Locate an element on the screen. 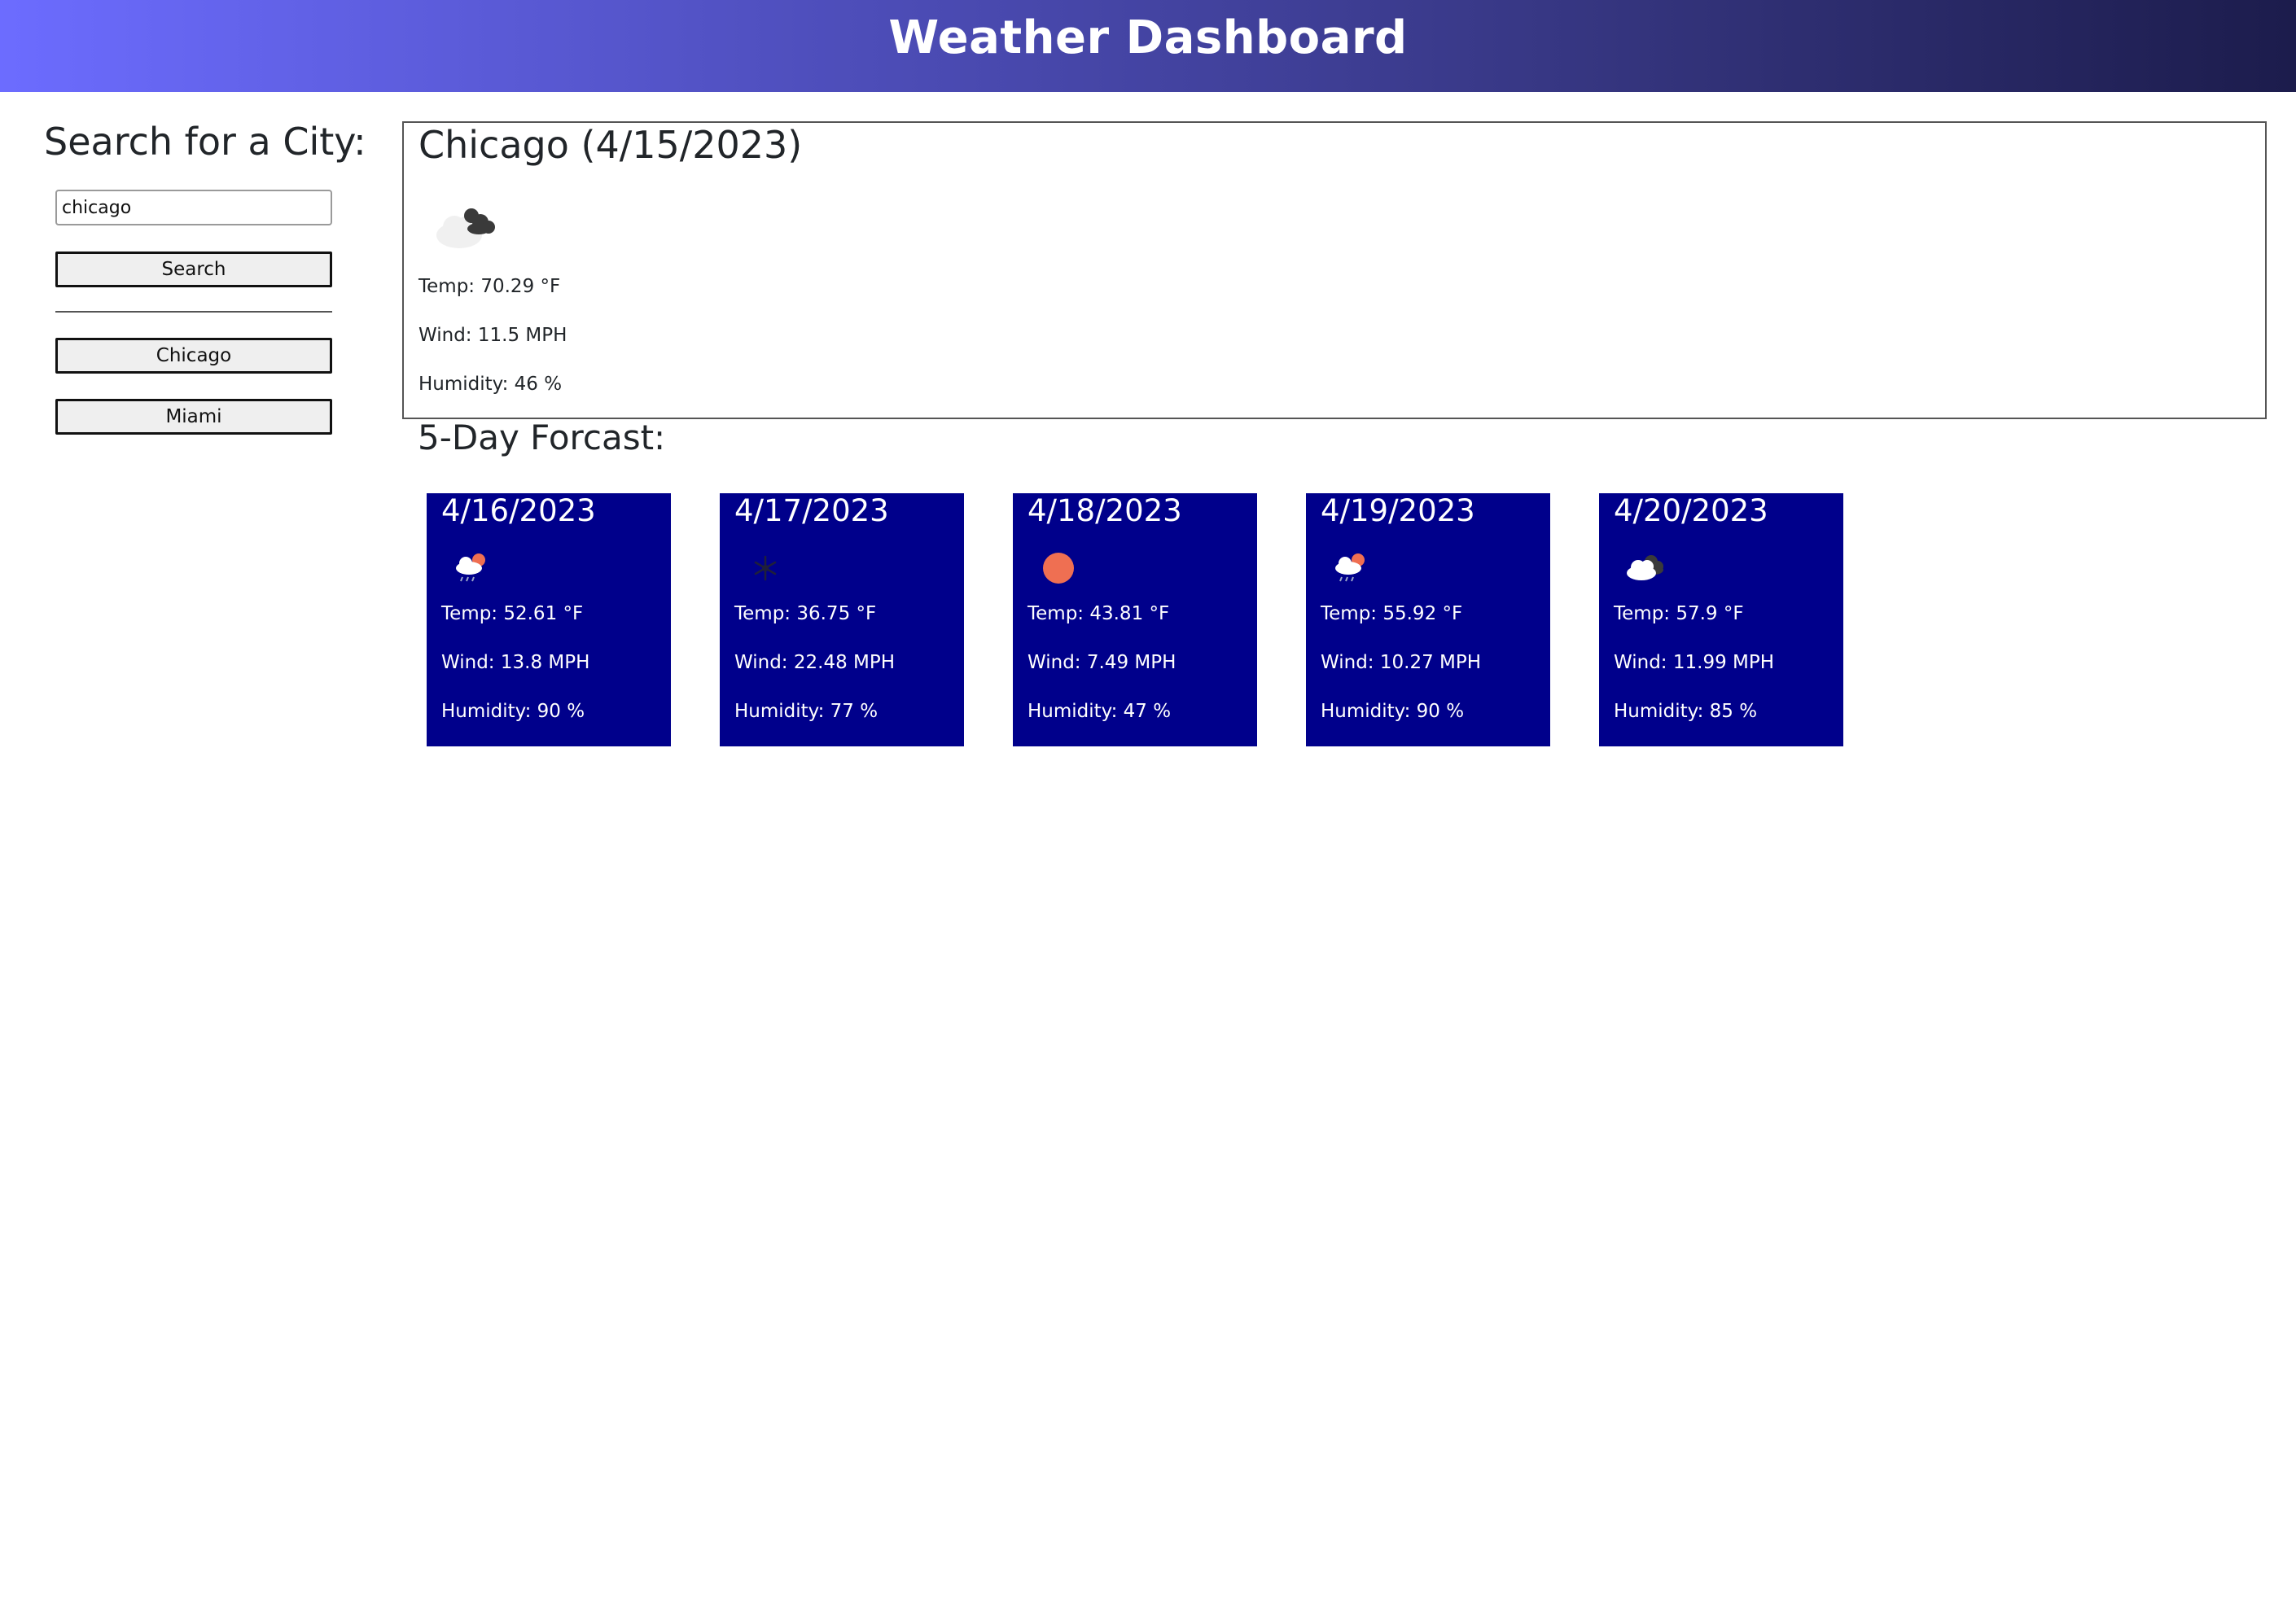  search-button: Search is located at coordinates (193, 269).